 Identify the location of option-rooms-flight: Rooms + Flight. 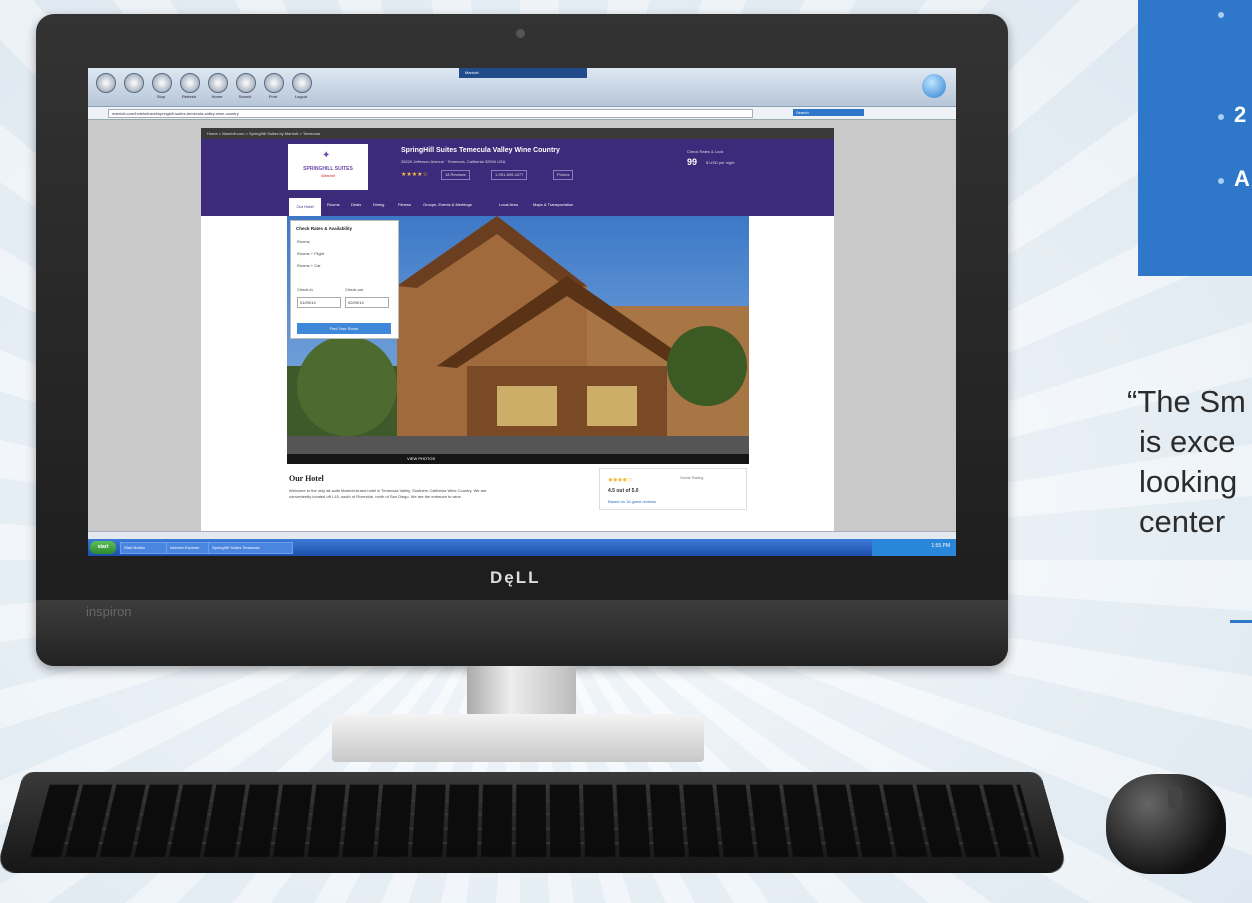
(310, 253).